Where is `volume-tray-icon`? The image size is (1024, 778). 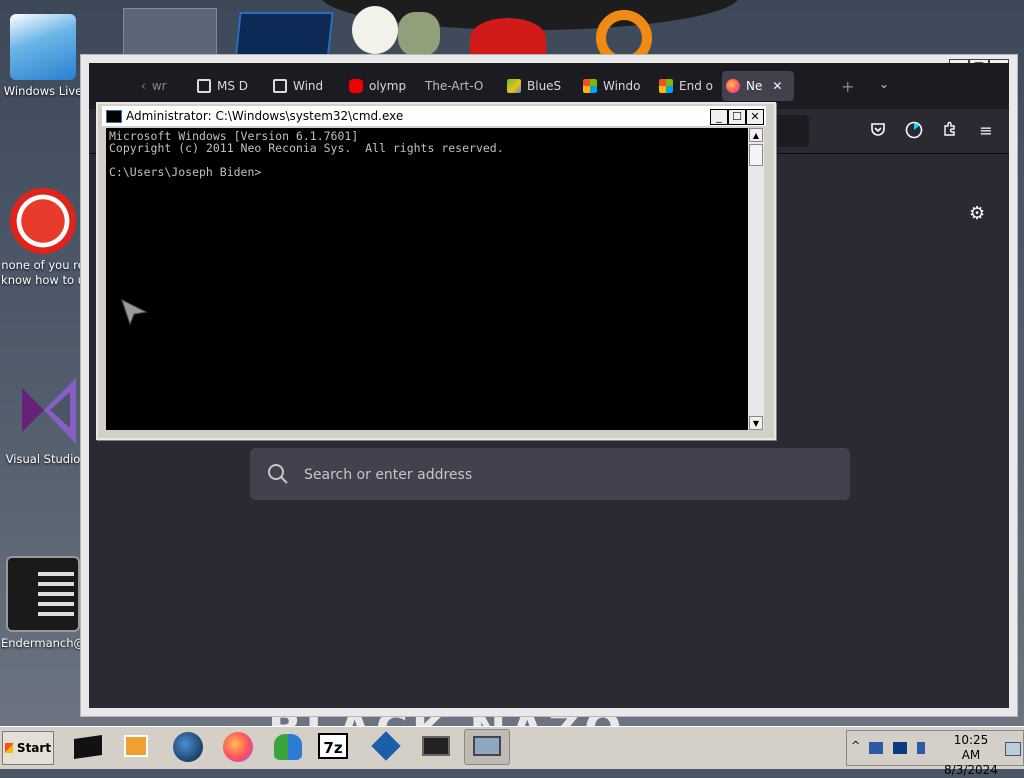
volume-tray-icon is located at coordinates (921, 748).